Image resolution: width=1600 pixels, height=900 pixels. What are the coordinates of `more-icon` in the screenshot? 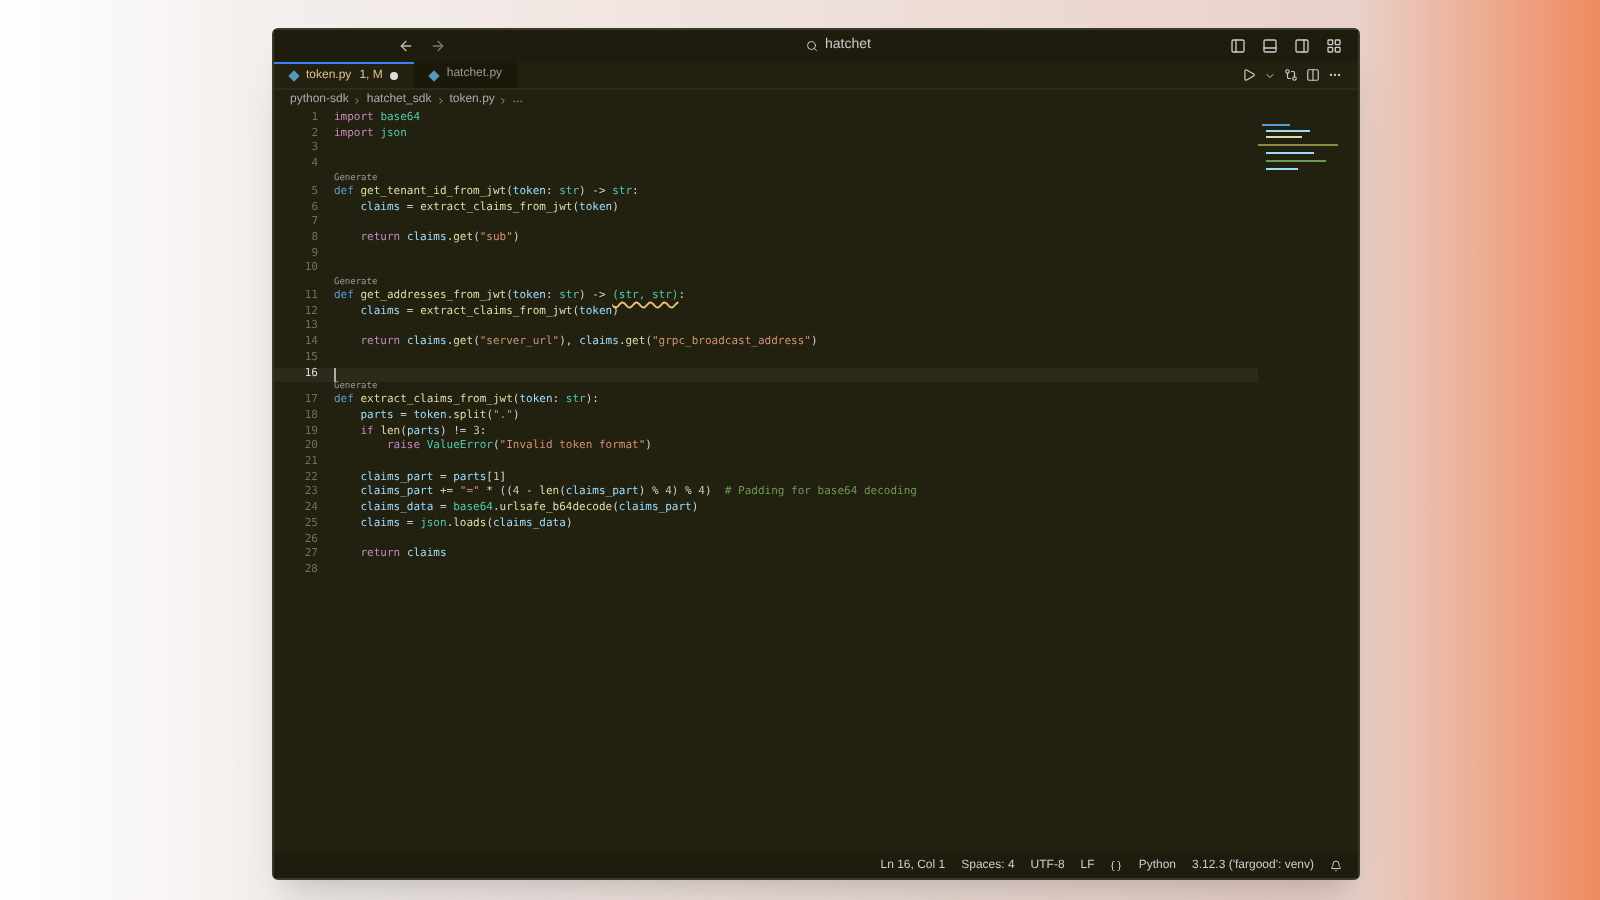 It's located at (1335, 75).